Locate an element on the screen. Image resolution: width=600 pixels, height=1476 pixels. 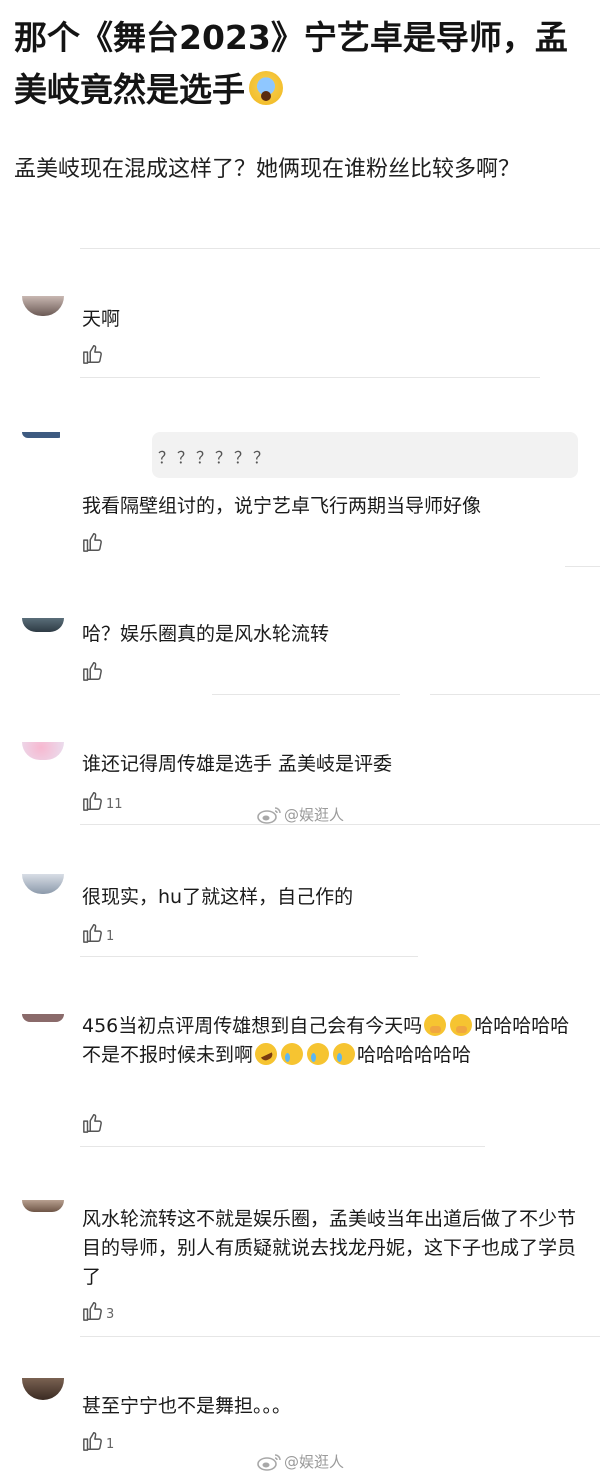
comment-text: 甚至宁宁也不是舞担。。。 is located at coordinates (187, 1406).